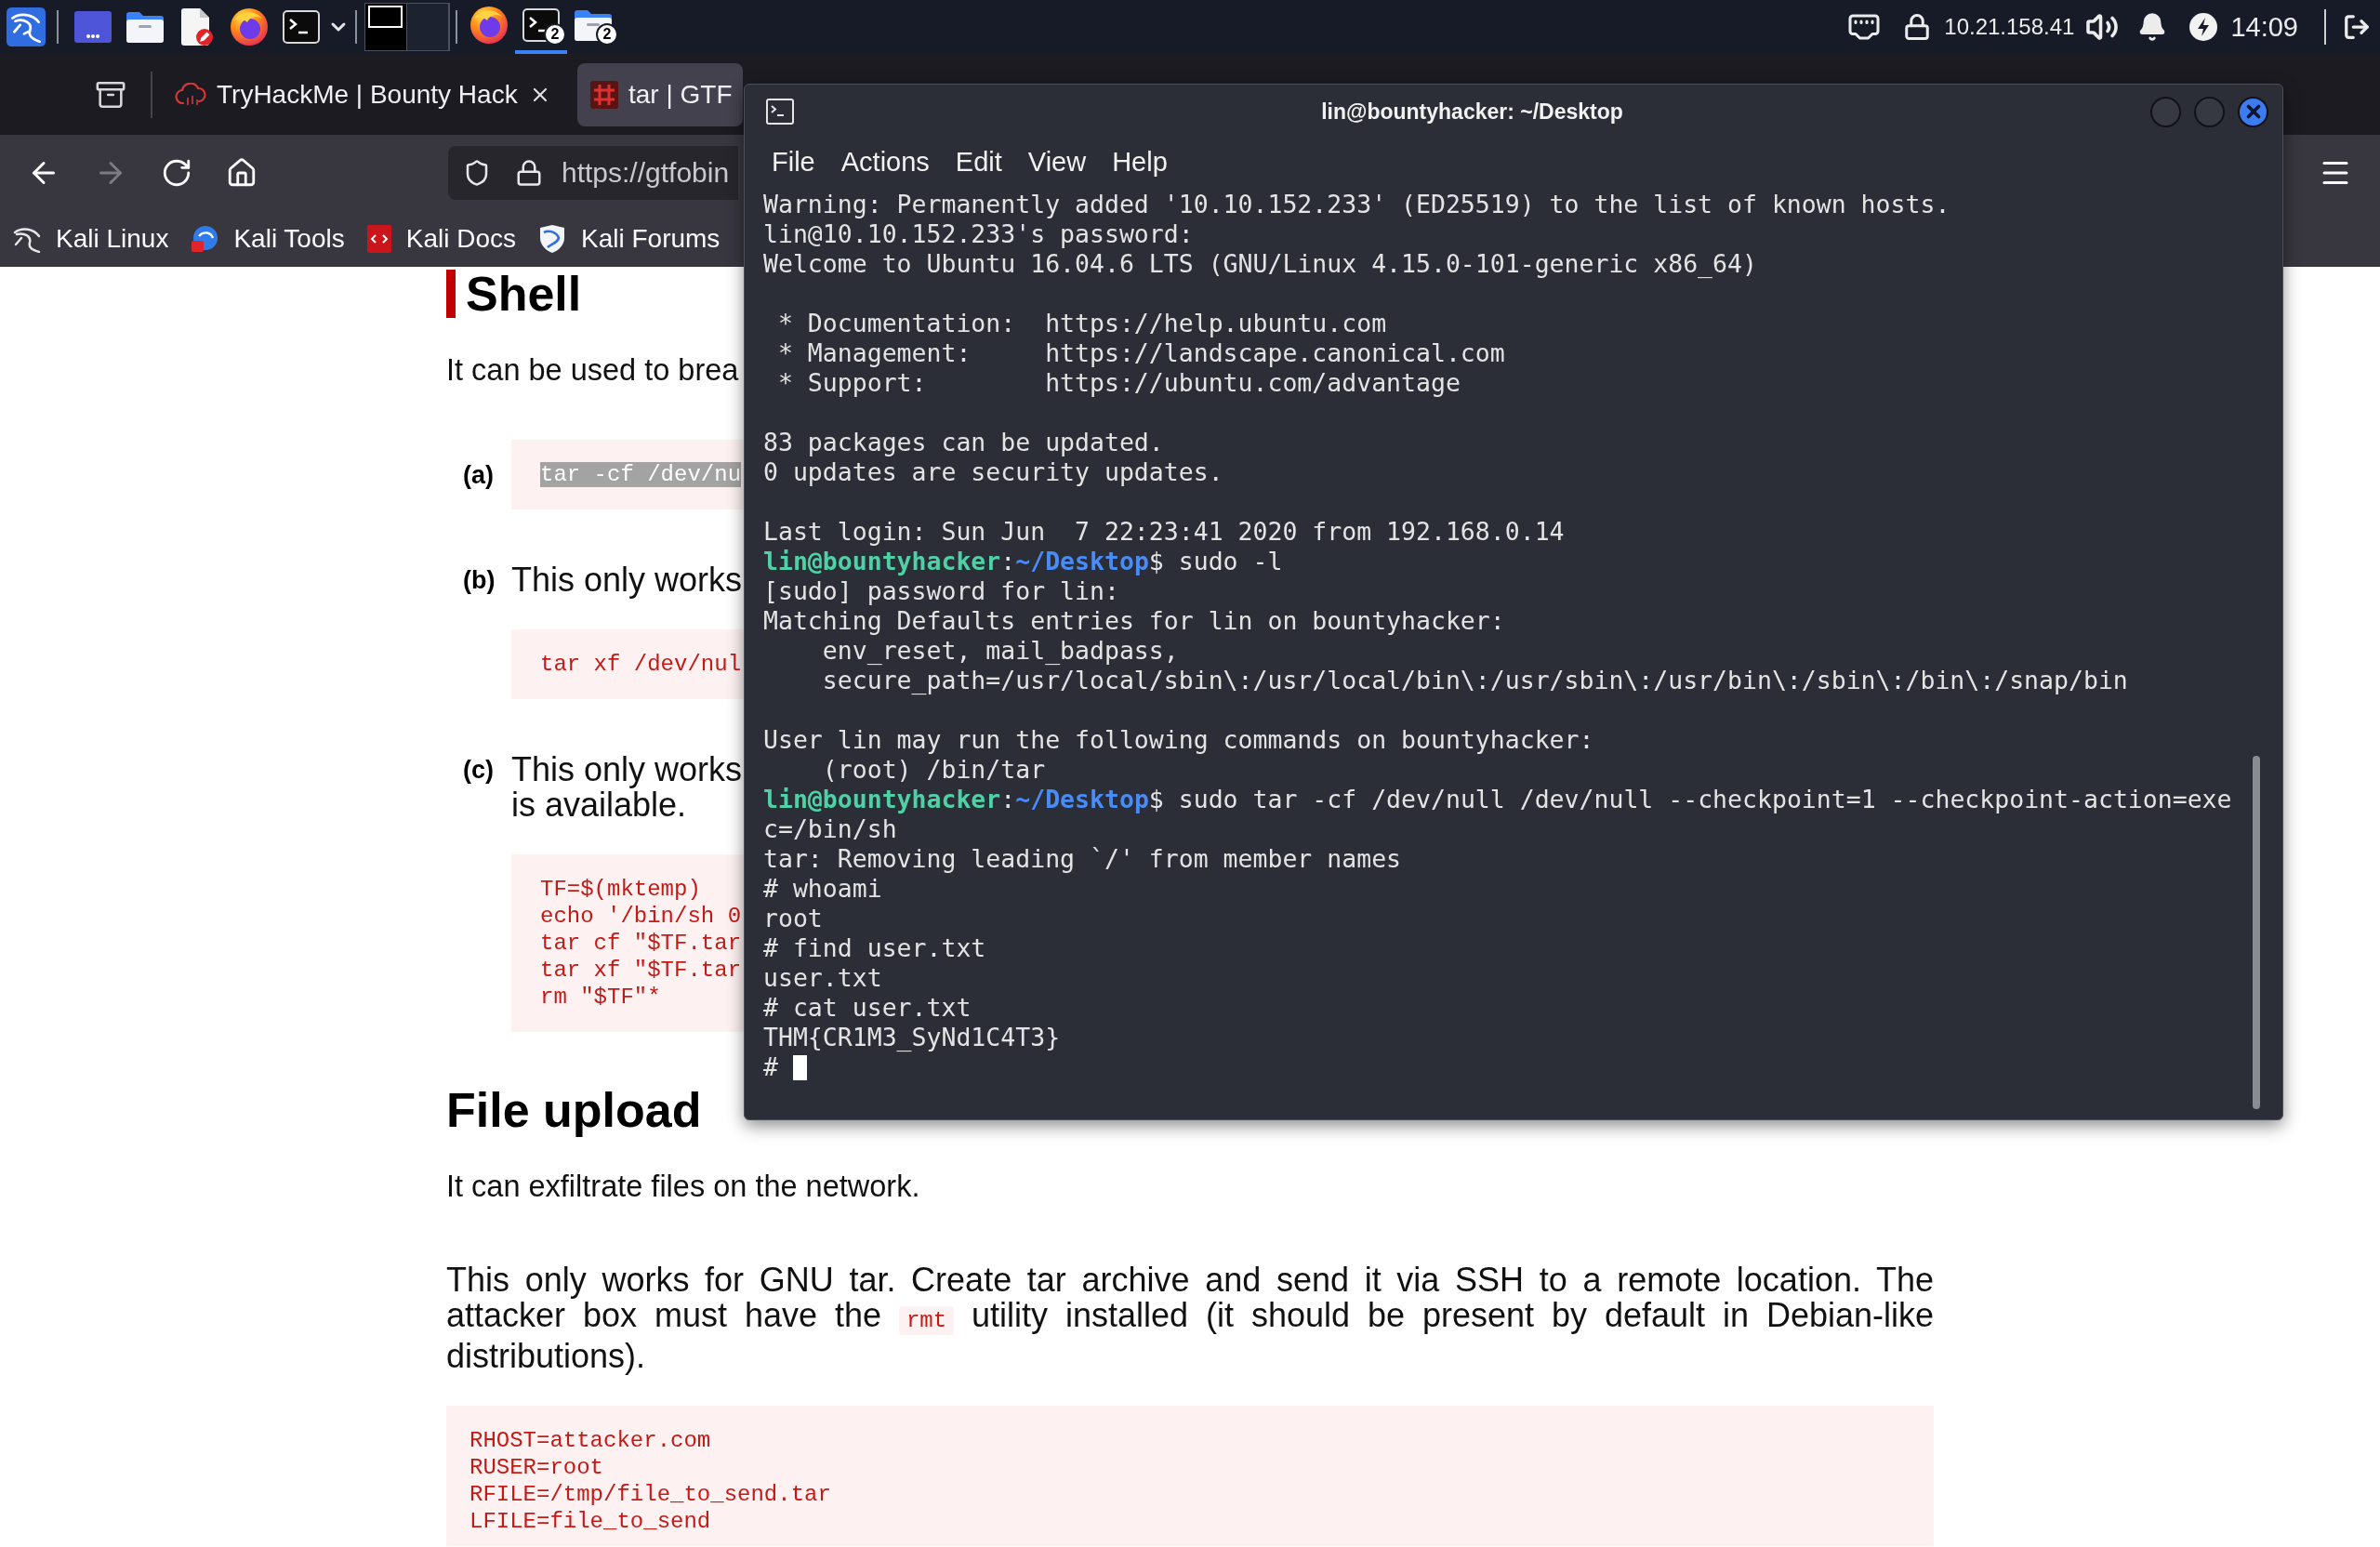  Describe the element at coordinates (912, 1037) in the screenshot. I see `terminal-line: THM{CR1M3_SyNd1C4T3}` at that location.